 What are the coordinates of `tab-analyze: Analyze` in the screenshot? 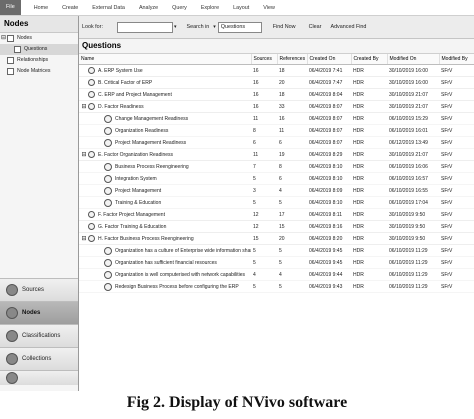 It's located at (148, 8).